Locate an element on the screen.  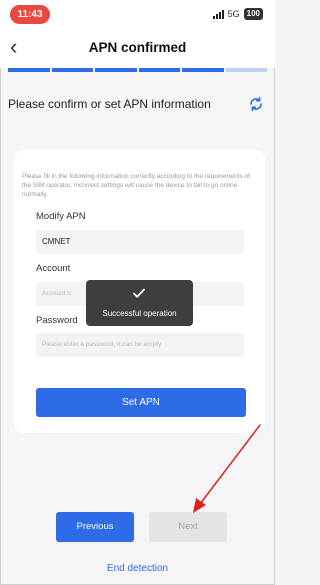
battery-icon: 100 is located at coordinates (253, 14).